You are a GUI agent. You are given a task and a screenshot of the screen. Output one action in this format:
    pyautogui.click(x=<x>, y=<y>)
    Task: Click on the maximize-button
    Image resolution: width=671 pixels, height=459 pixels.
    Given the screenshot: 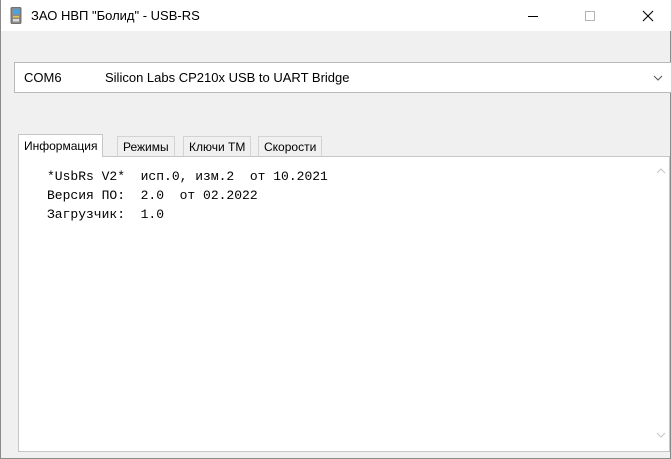 What is the action you would take?
    pyautogui.click(x=590, y=15)
    